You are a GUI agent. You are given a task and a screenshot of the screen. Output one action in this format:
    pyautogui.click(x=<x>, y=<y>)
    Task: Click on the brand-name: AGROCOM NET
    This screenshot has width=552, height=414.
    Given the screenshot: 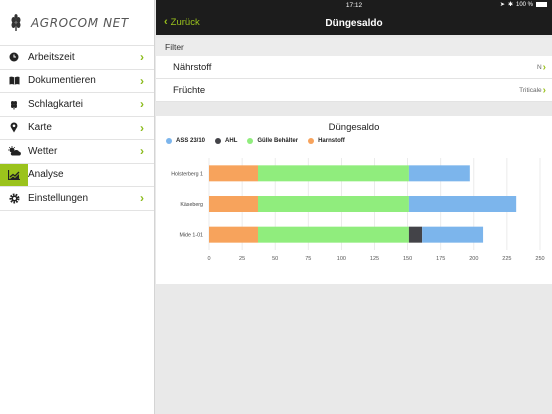 What is the action you would take?
    pyautogui.click(x=80, y=22)
    